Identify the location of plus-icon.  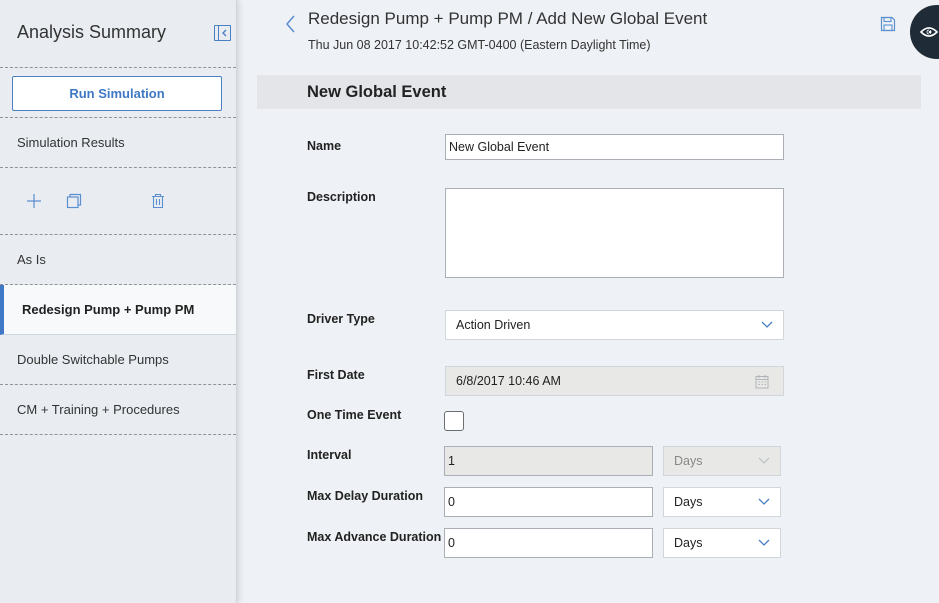
(34, 201).